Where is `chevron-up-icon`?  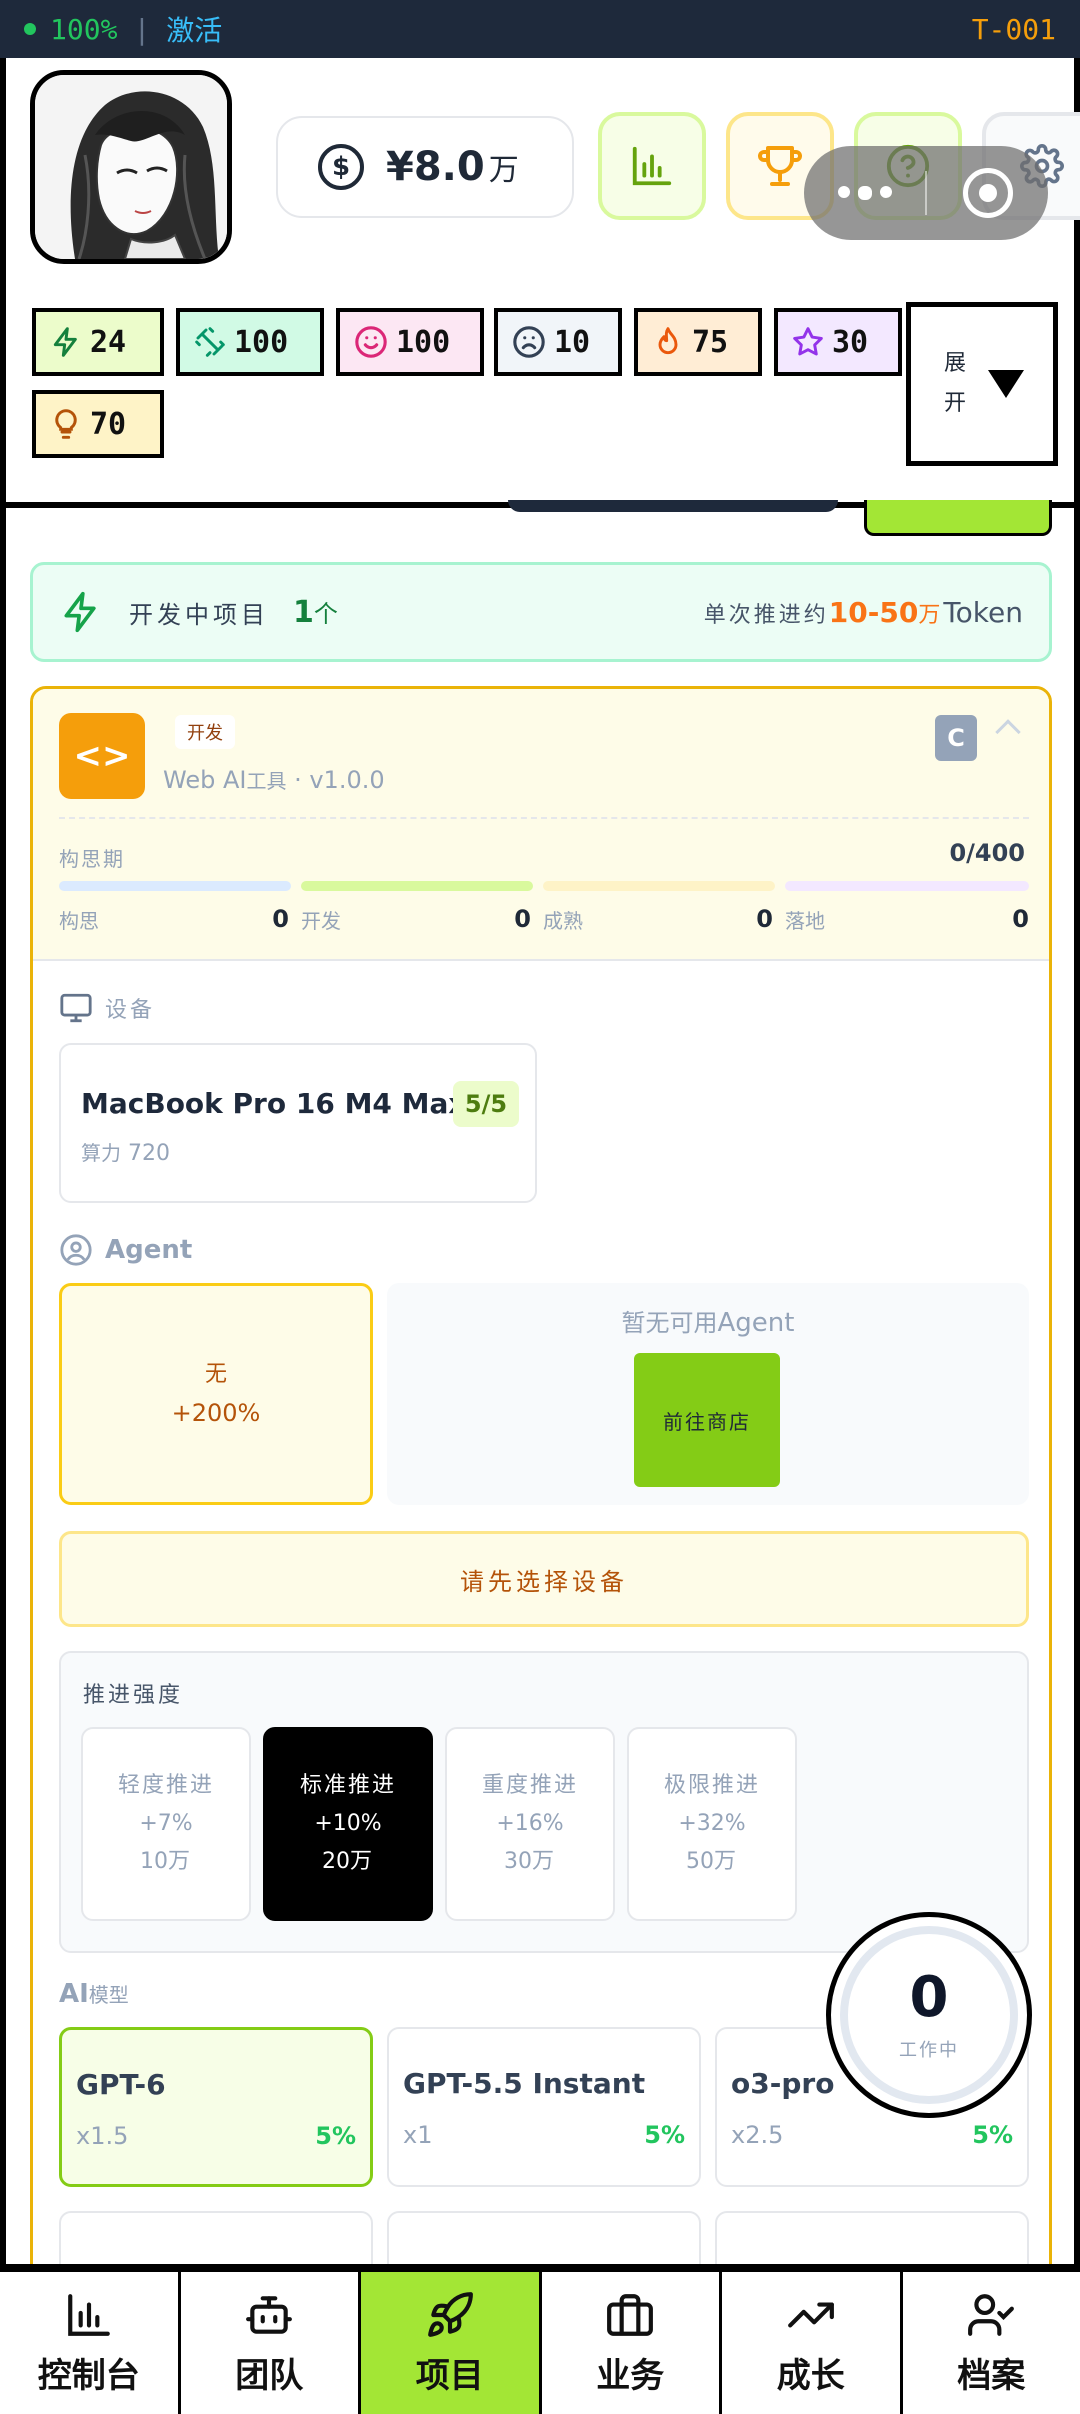 chevron-up-icon is located at coordinates (1008, 732).